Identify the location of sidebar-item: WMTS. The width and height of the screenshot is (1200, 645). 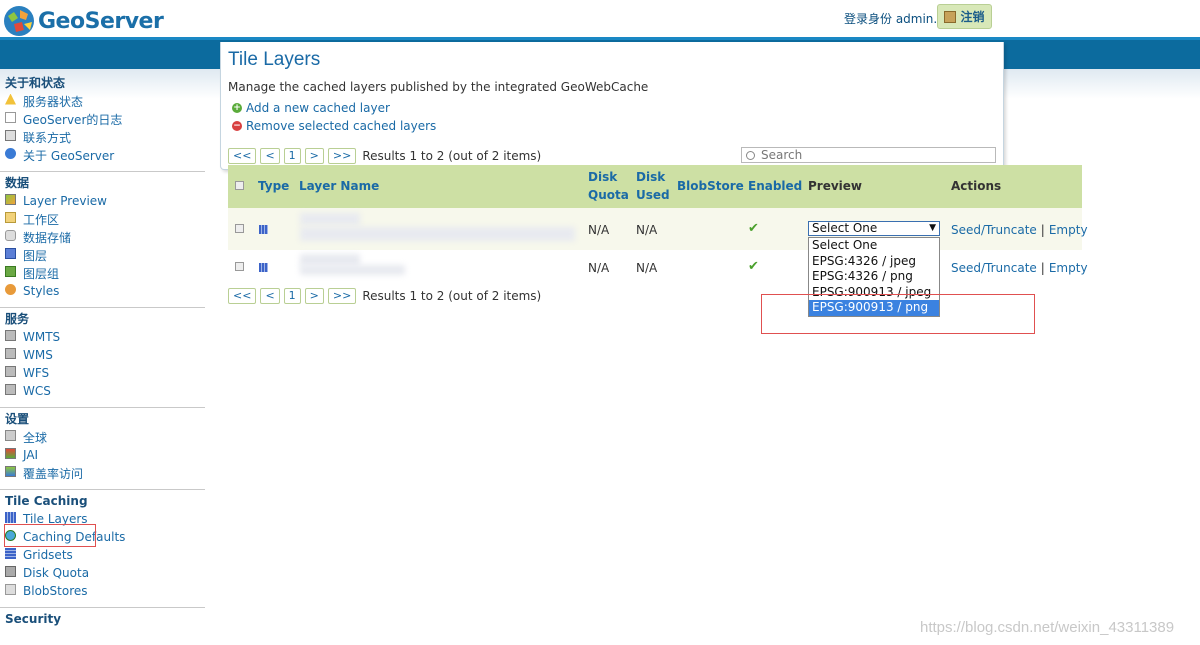
(105, 337).